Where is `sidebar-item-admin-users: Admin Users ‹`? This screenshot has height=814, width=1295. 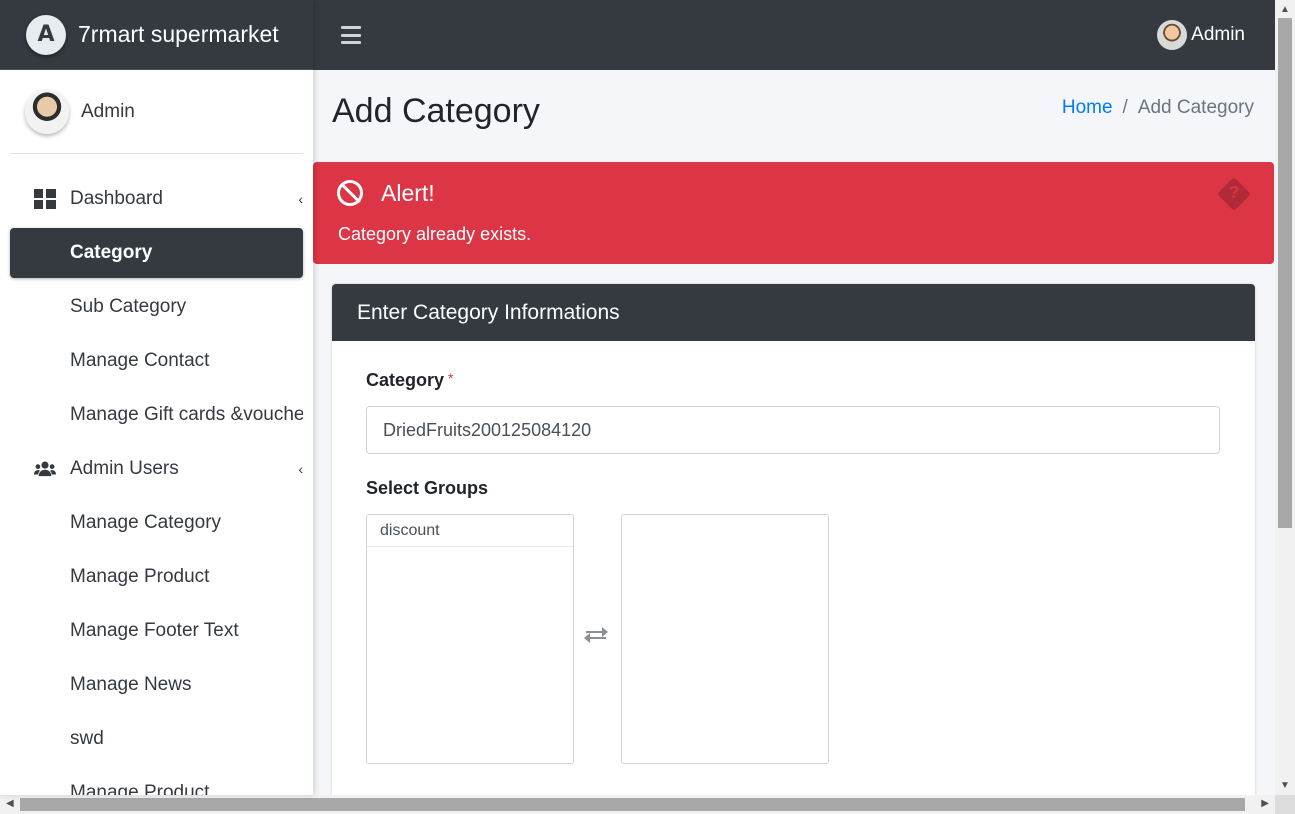
sidebar-item-admin-users: Admin Users ‹ is located at coordinates (156, 469).